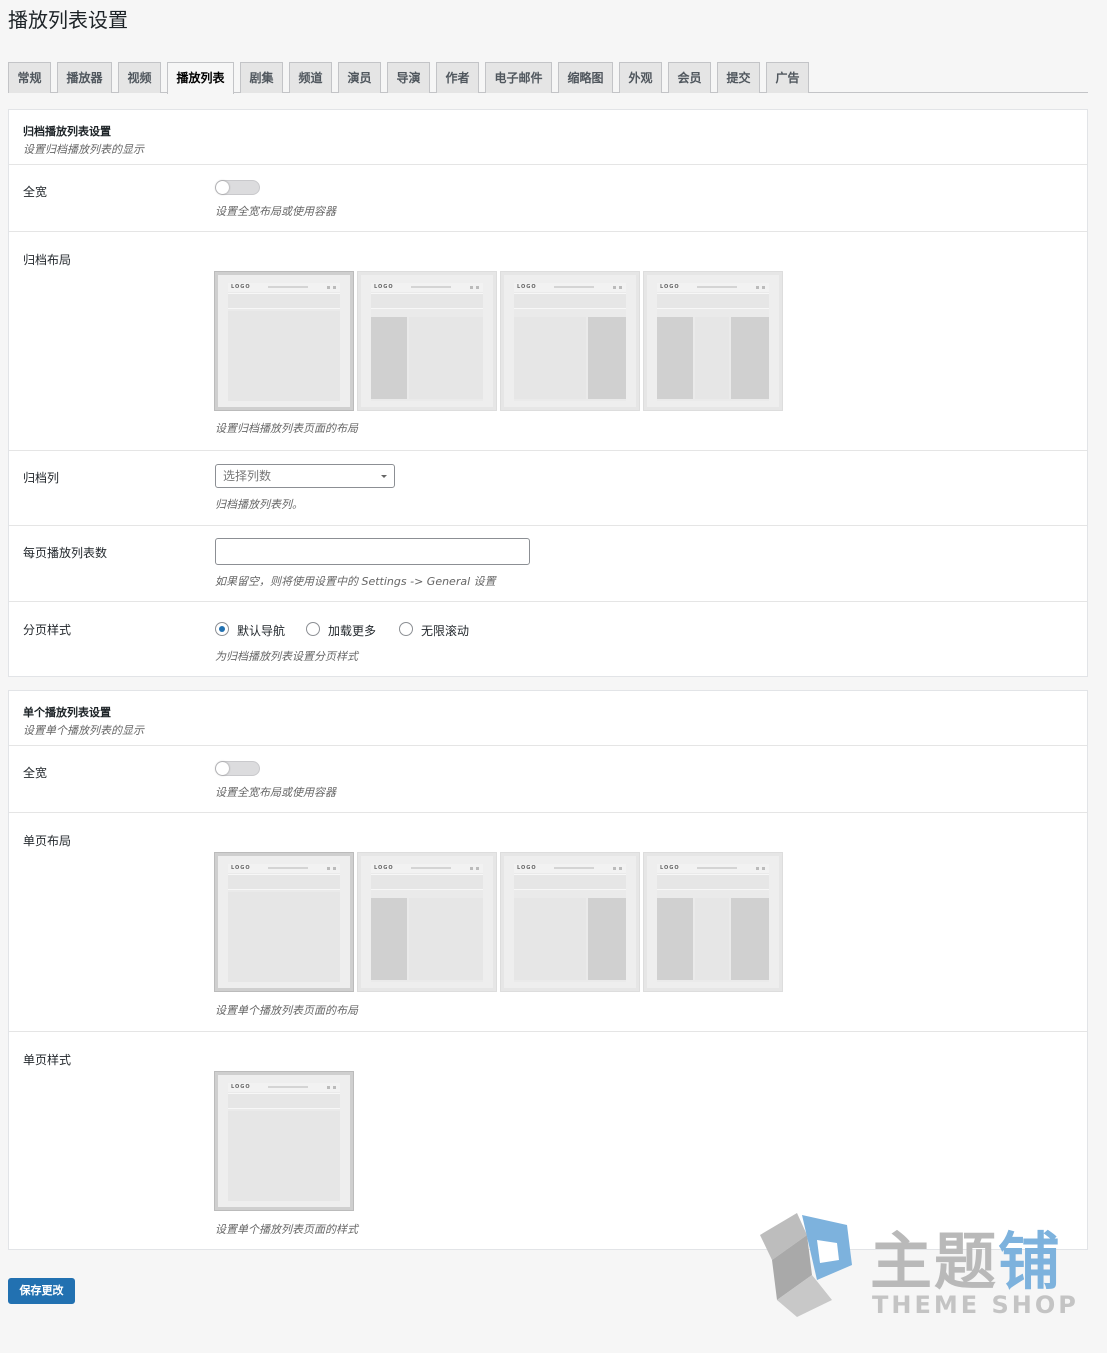 The width and height of the screenshot is (1107, 1353). What do you see at coordinates (352, 631) in the screenshot?
I see `radio-label: 加载更多` at bounding box center [352, 631].